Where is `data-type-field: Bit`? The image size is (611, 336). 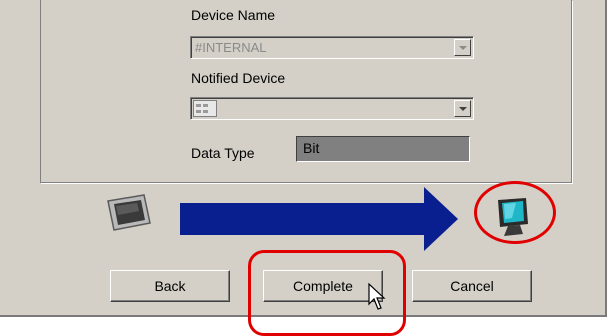
data-type-field: Bit is located at coordinates (383, 149).